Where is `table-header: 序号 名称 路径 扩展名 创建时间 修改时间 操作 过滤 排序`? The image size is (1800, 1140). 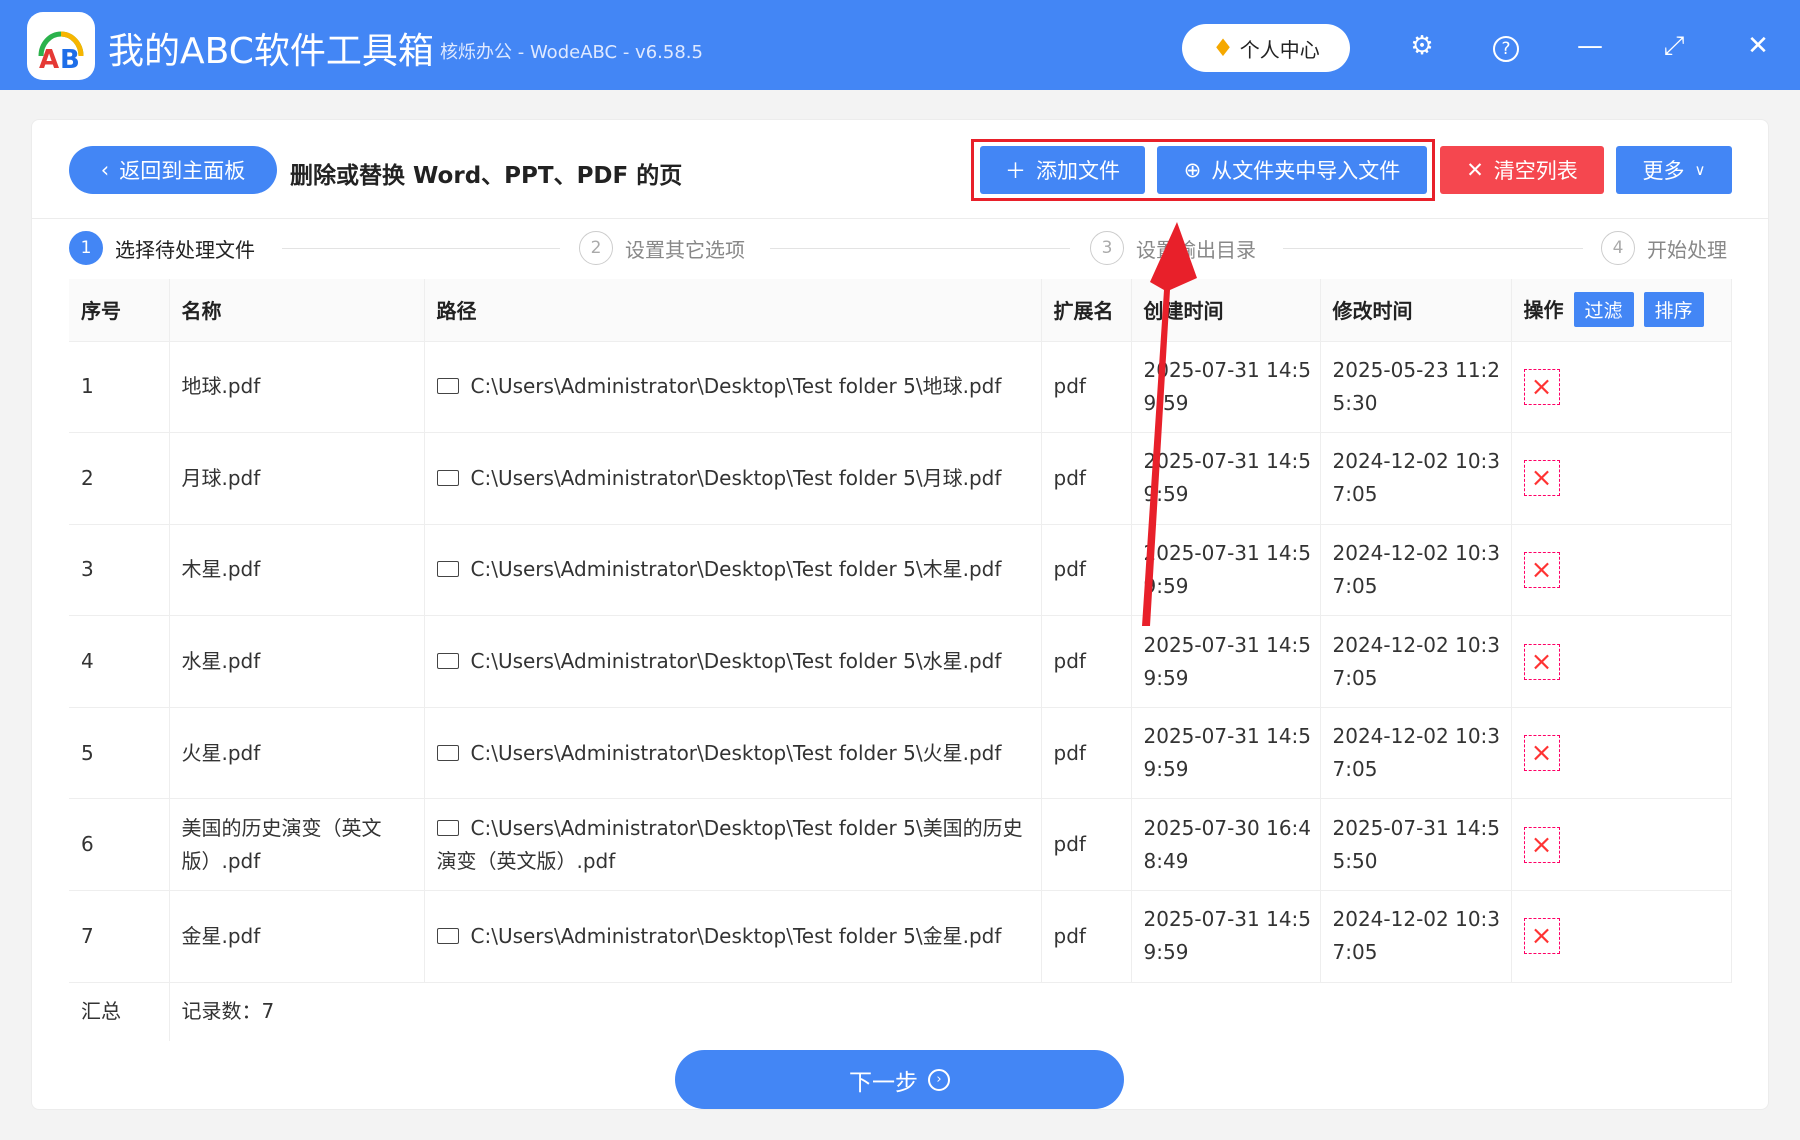
table-header: 序号 名称 路径 扩展名 创建时间 修改时间 操作 过滤 排序 is located at coordinates (900, 310).